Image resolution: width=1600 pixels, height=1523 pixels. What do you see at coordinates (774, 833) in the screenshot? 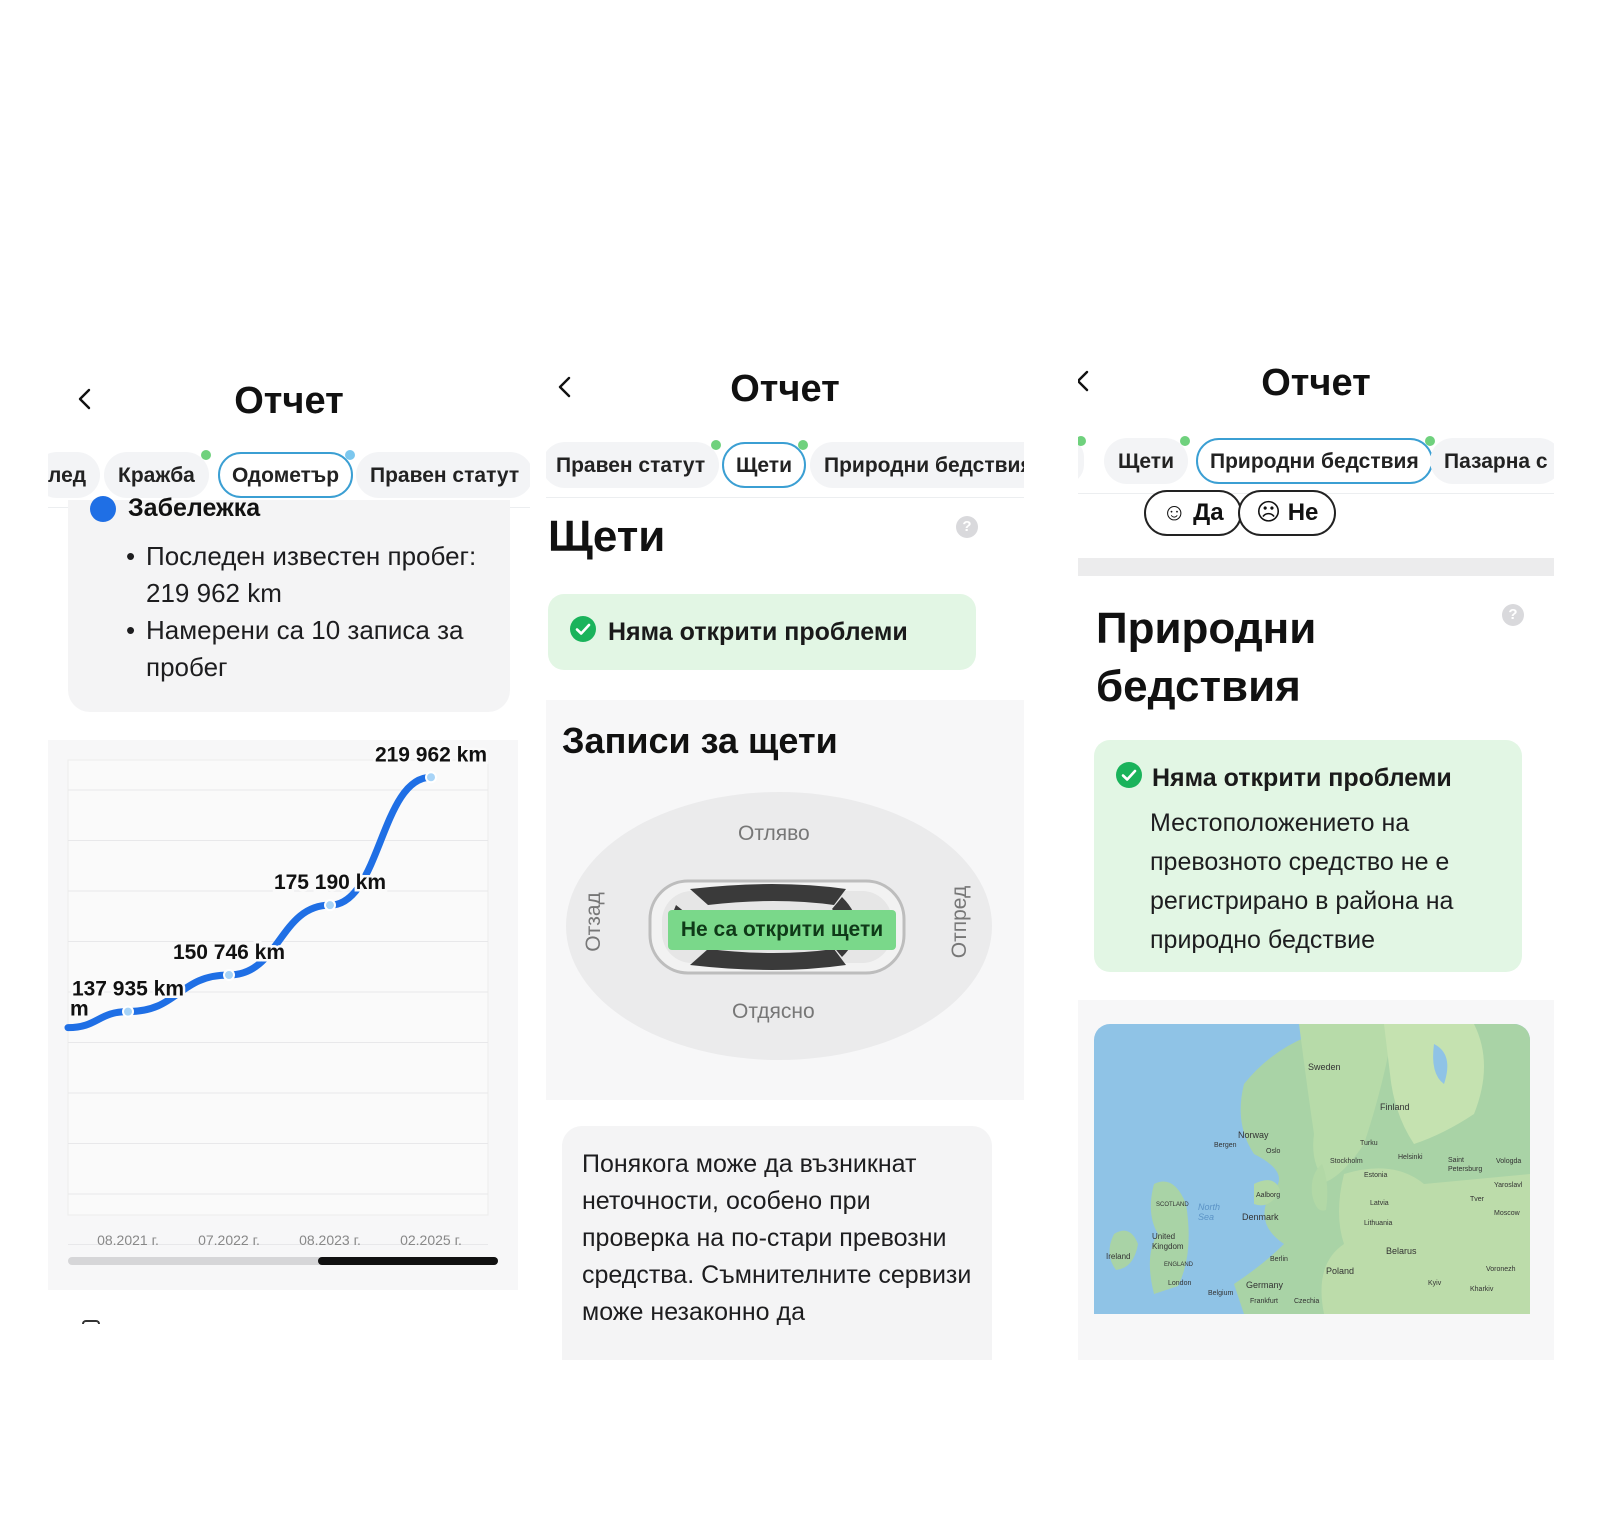
I see `side-left-label: Отляво` at bounding box center [774, 833].